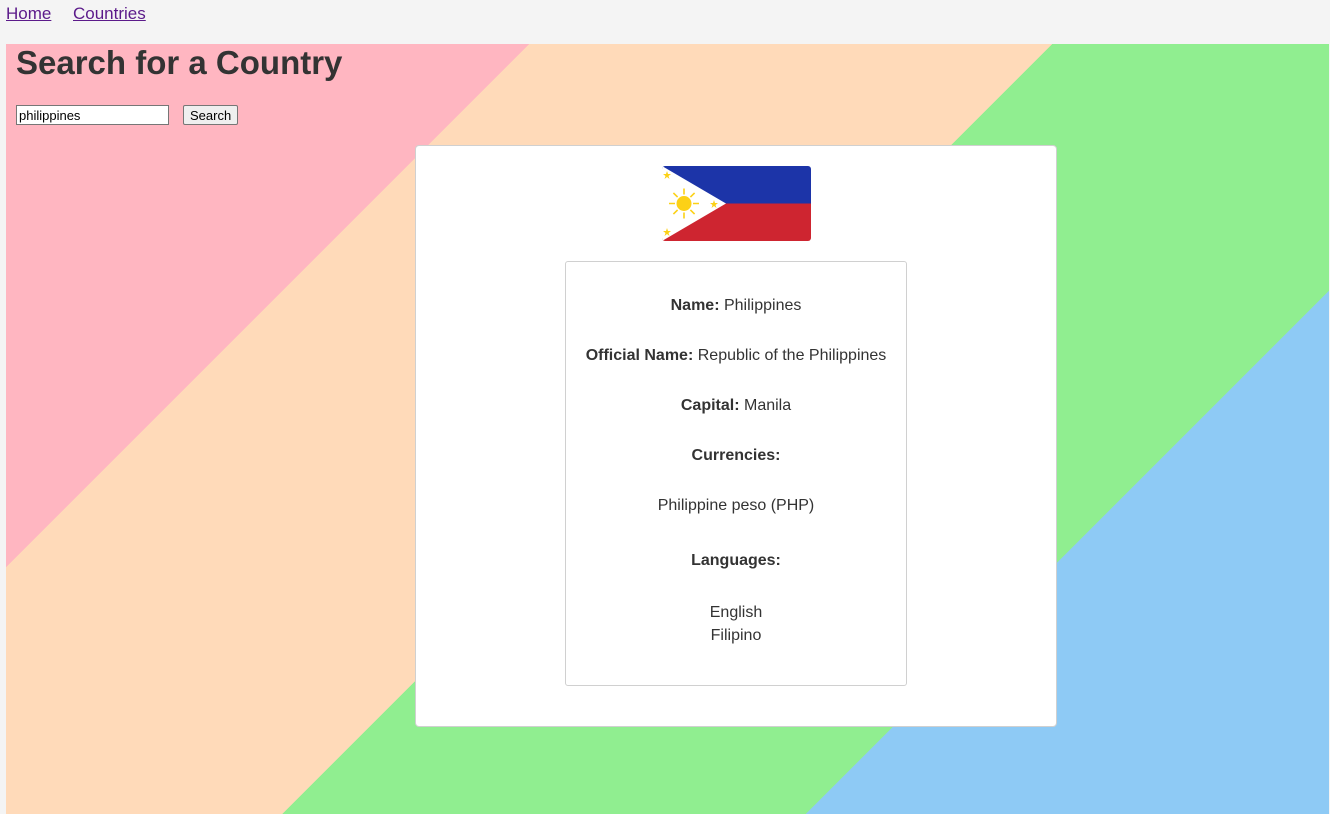 This screenshot has height=814, width=1330. What do you see at coordinates (665, 22) in the screenshot?
I see `top-nav: Home Countries` at bounding box center [665, 22].